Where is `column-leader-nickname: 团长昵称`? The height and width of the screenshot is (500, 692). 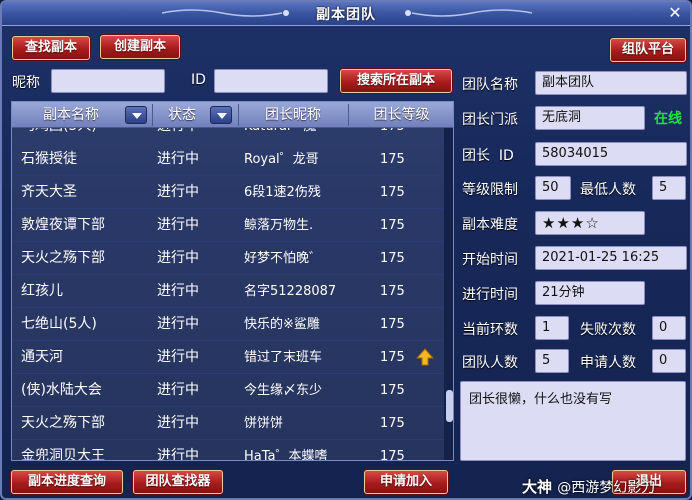
column-leader-nickname: 团长昵称 is located at coordinates (293, 115).